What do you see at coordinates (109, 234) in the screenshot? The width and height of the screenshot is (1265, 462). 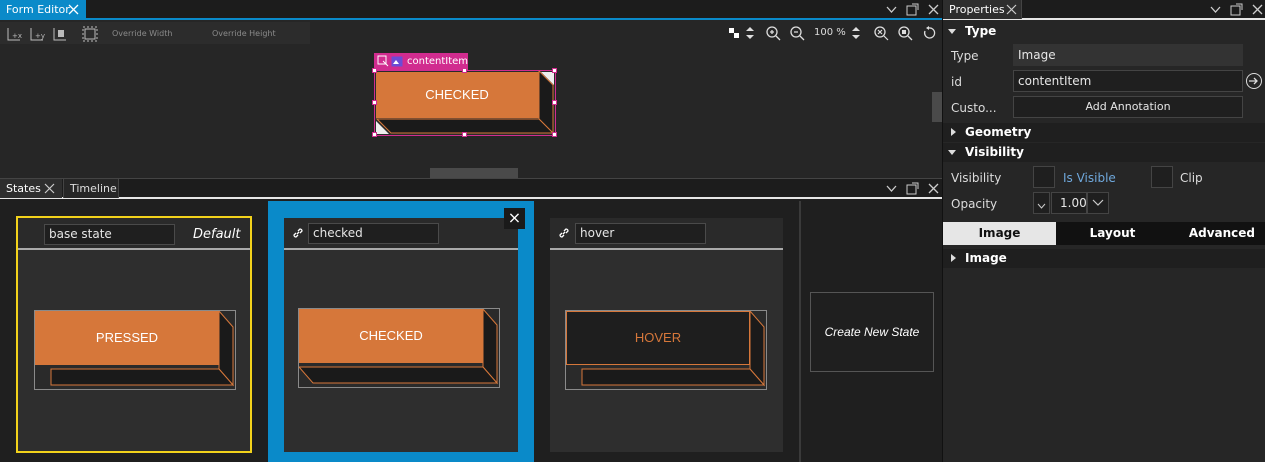 I see `state-name-field: base state` at bounding box center [109, 234].